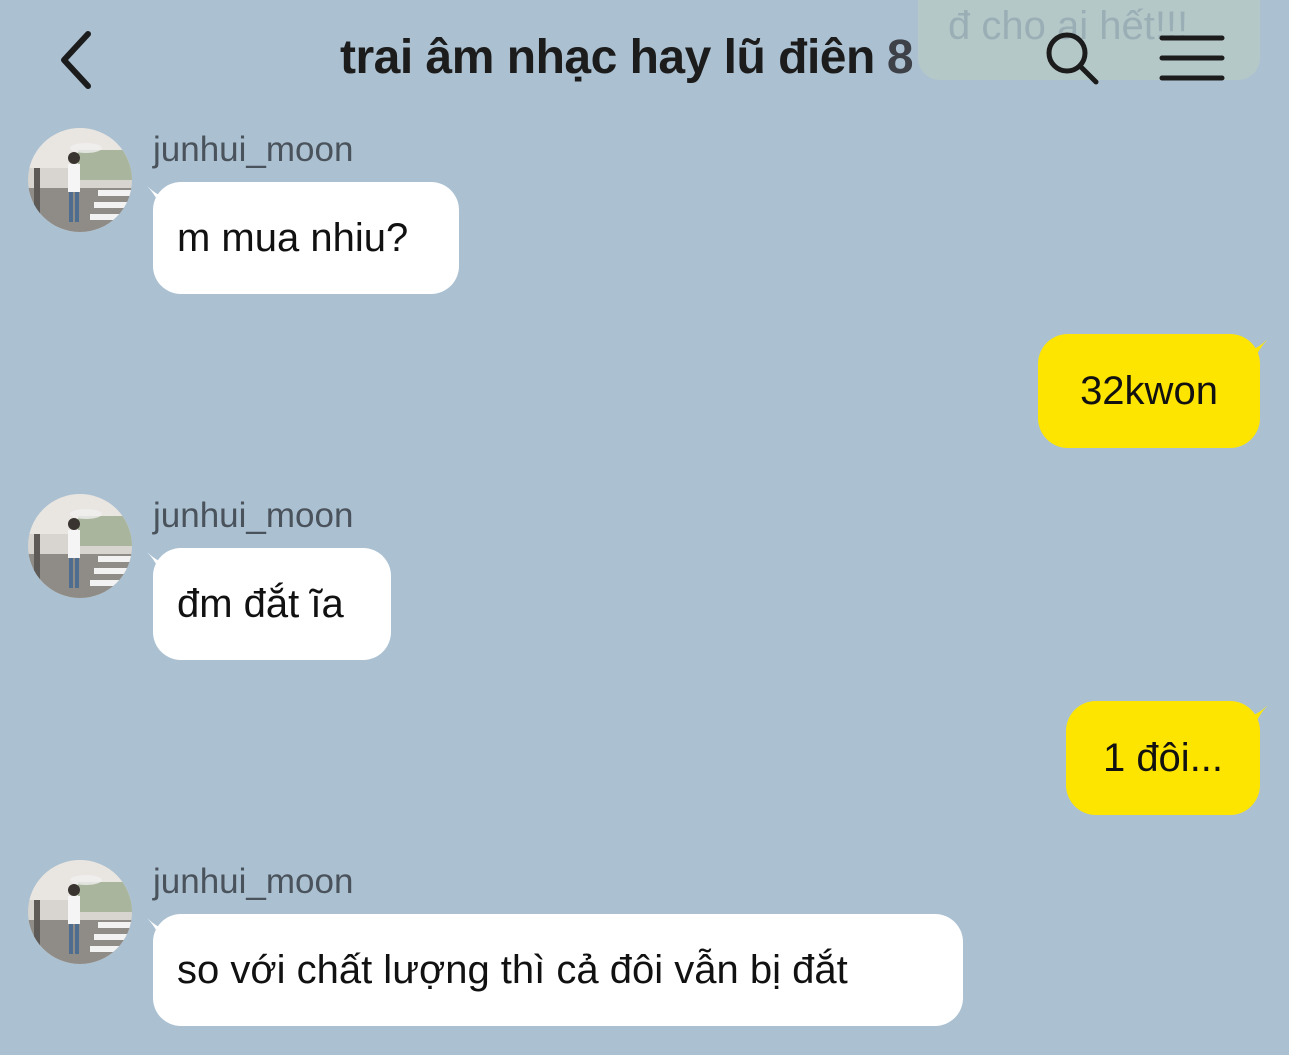  I want to click on message-bubble-incoming: m mua nhiu?, so click(306, 238).